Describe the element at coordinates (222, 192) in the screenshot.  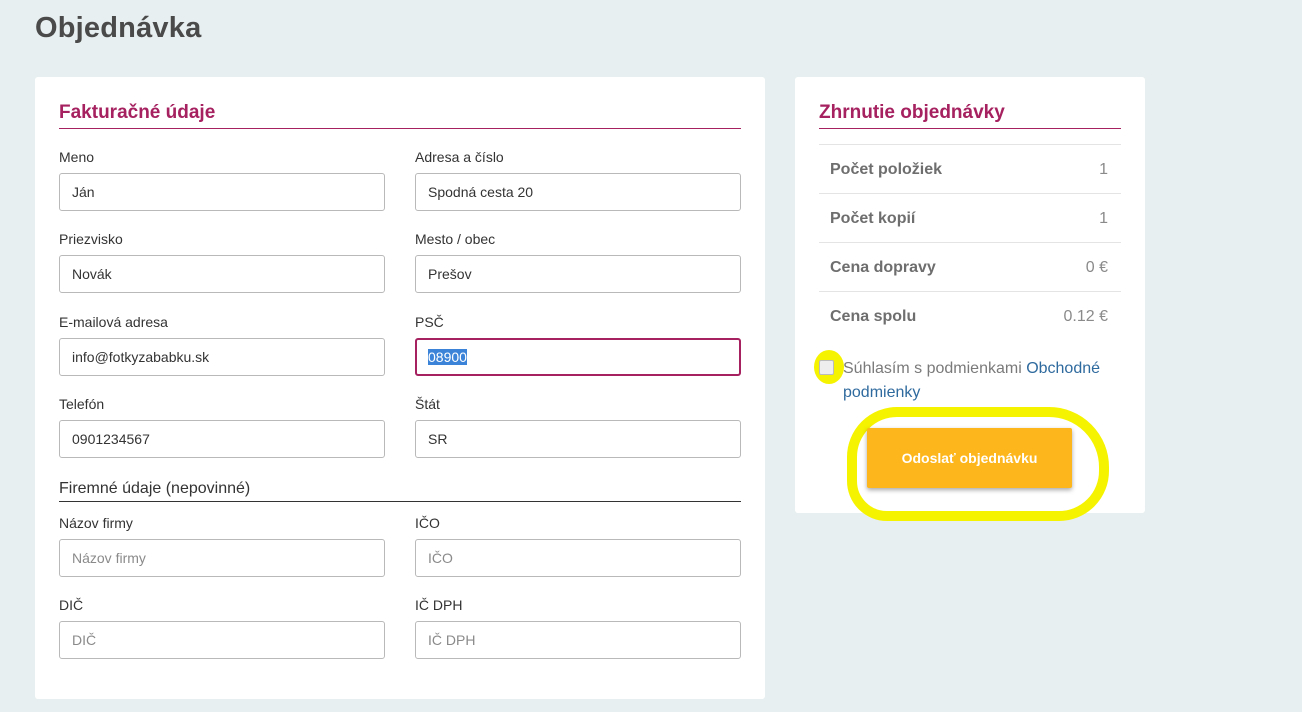
I see `first-name-input` at that location.